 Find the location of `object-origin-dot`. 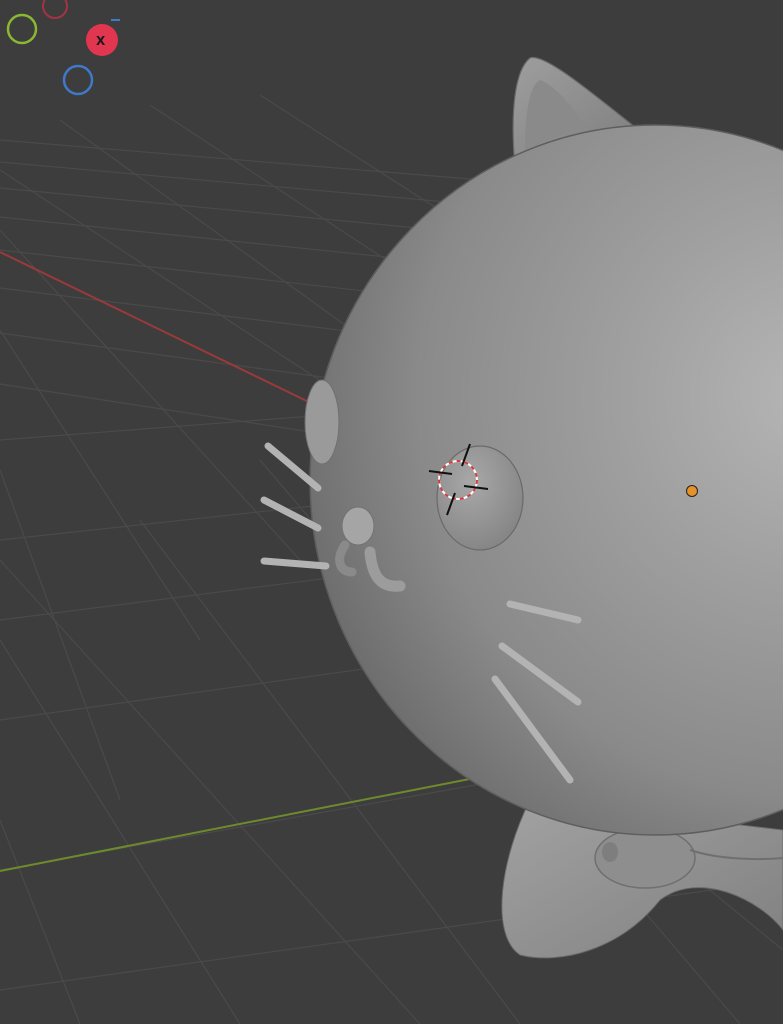

object-origin-dot is located at coordinates (692, 491).